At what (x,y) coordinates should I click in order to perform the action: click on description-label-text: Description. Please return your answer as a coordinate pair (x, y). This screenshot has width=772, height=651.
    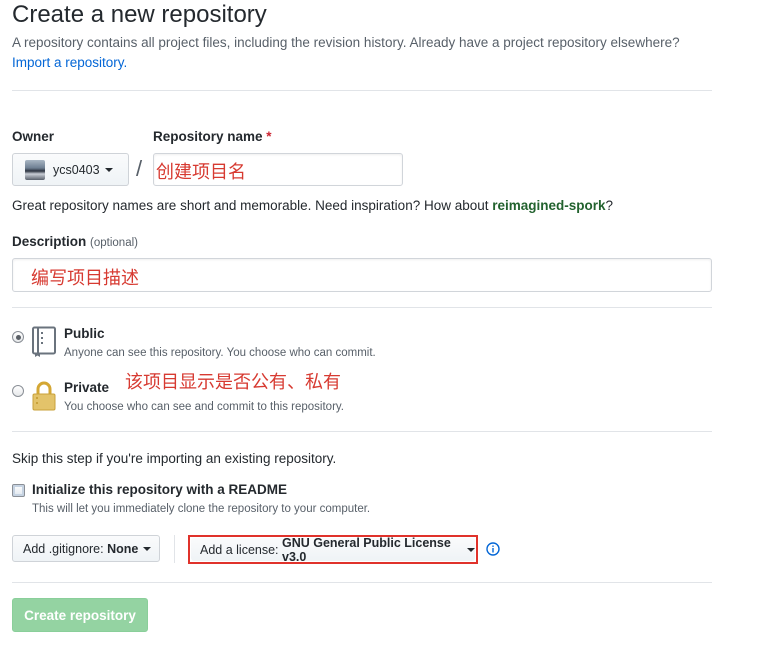
    Looking at the image, I should click on (49, 241).